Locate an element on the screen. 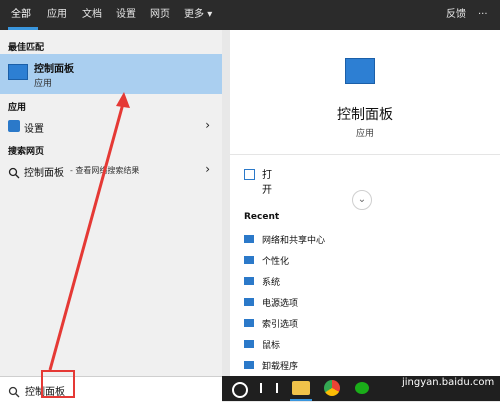  annotation-arrow is located at coordinates (89, 231).